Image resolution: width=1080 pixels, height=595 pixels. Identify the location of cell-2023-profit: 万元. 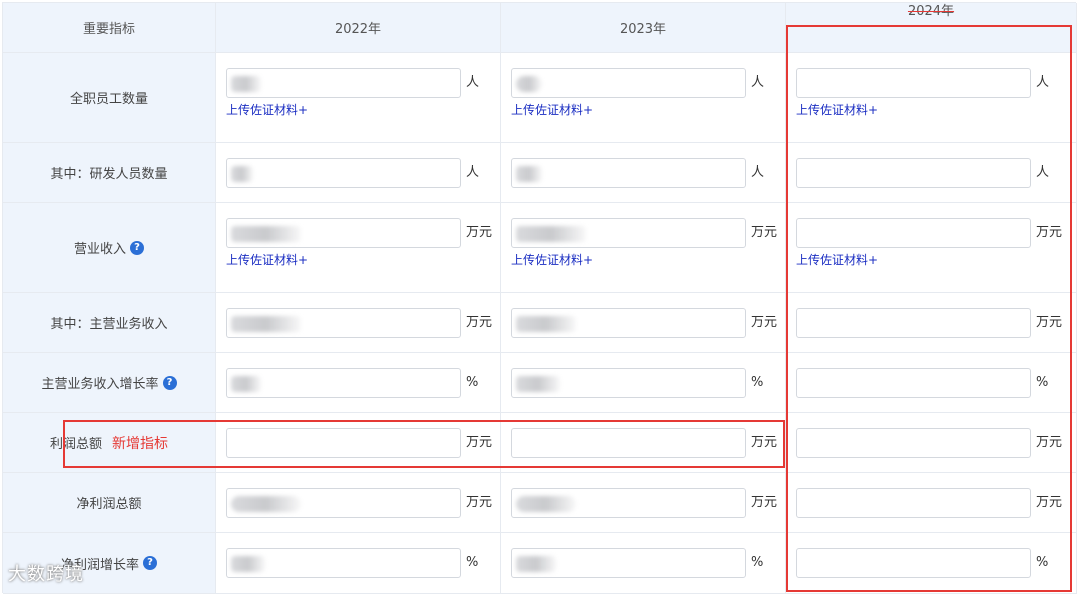
(643, 443).